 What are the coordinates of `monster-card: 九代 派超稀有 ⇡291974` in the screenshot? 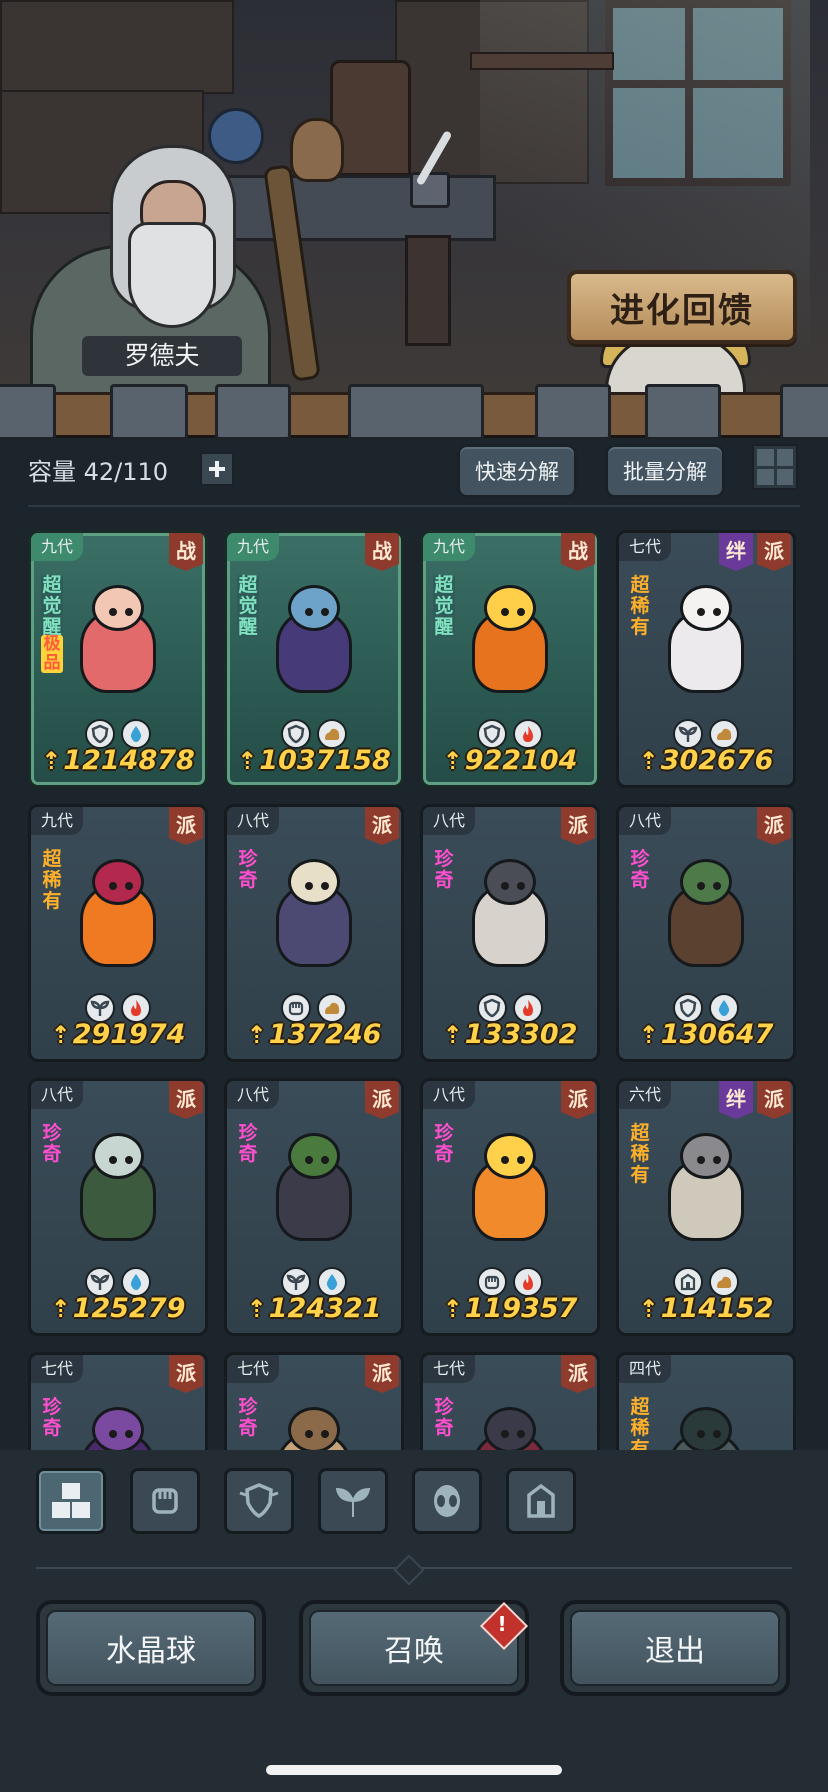 It's located at (118, 933).